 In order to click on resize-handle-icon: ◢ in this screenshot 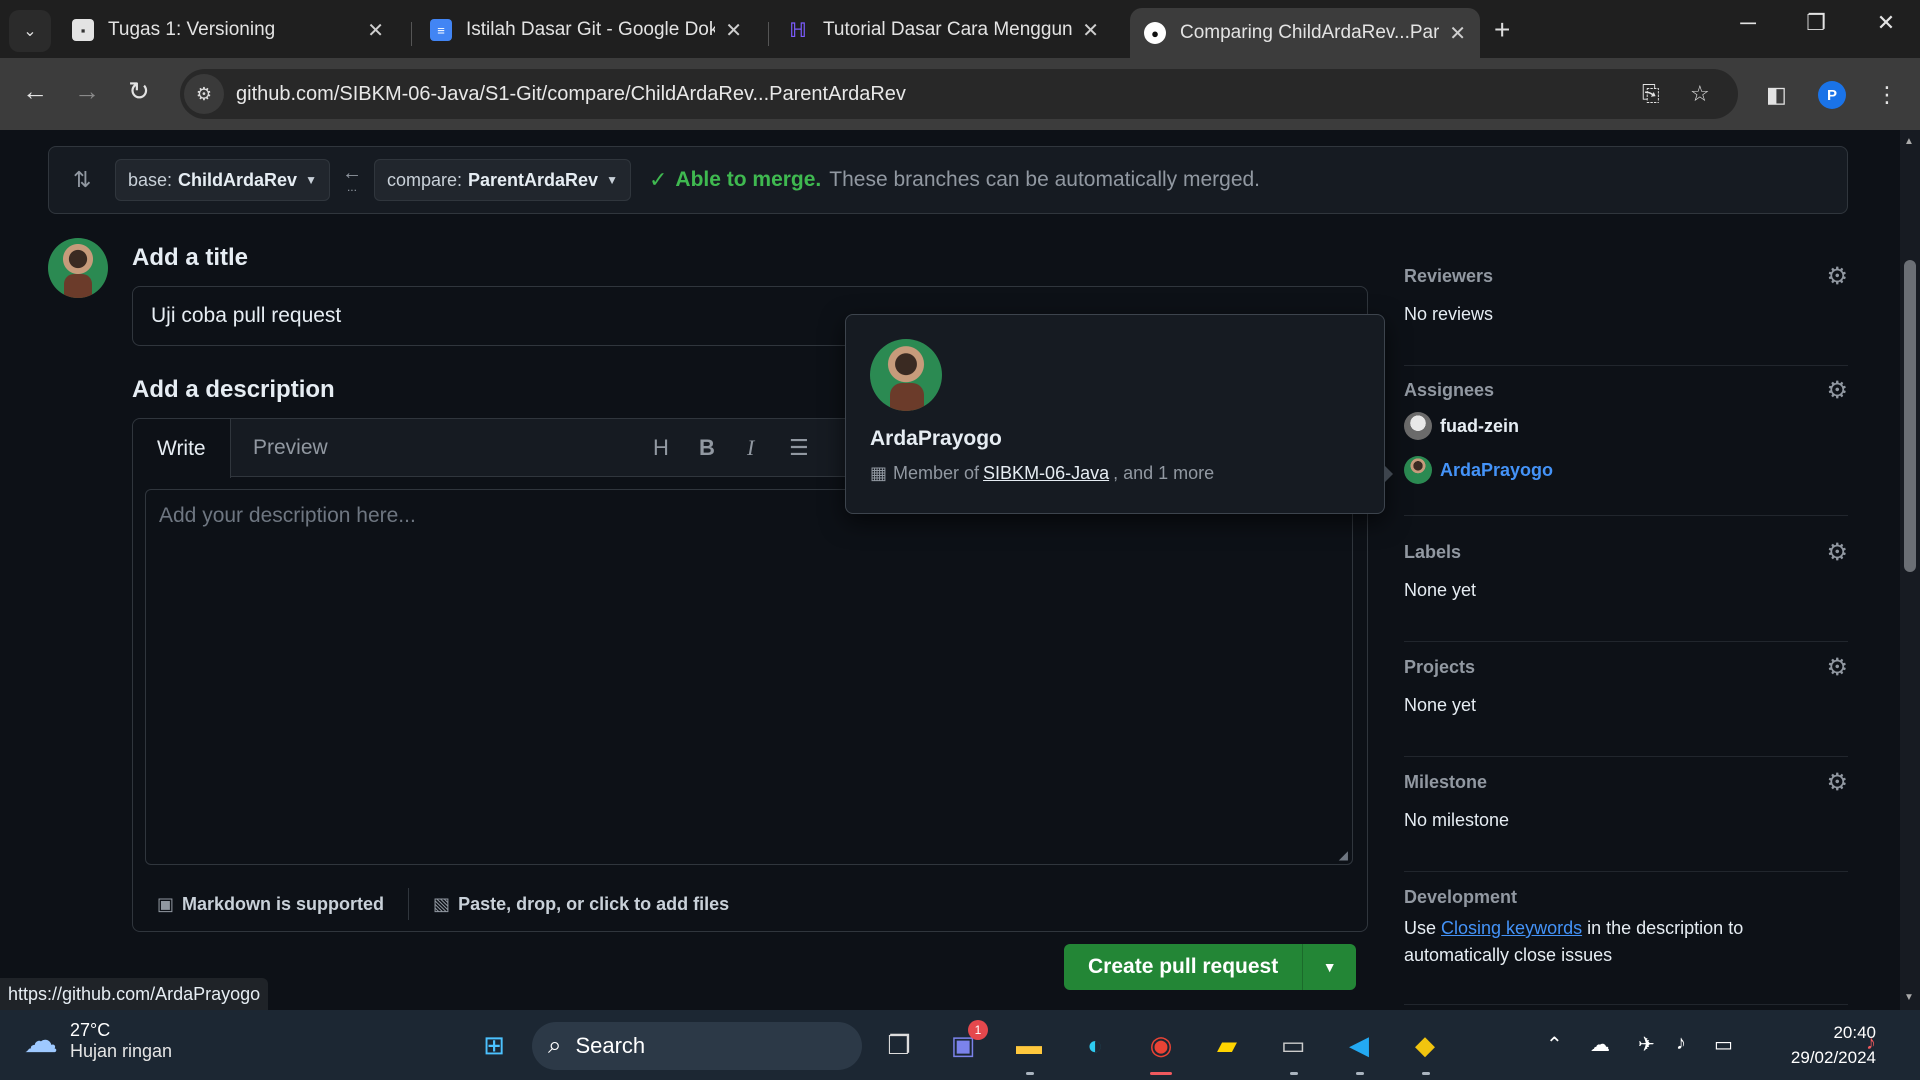, I will do `click(1343, 855)`.